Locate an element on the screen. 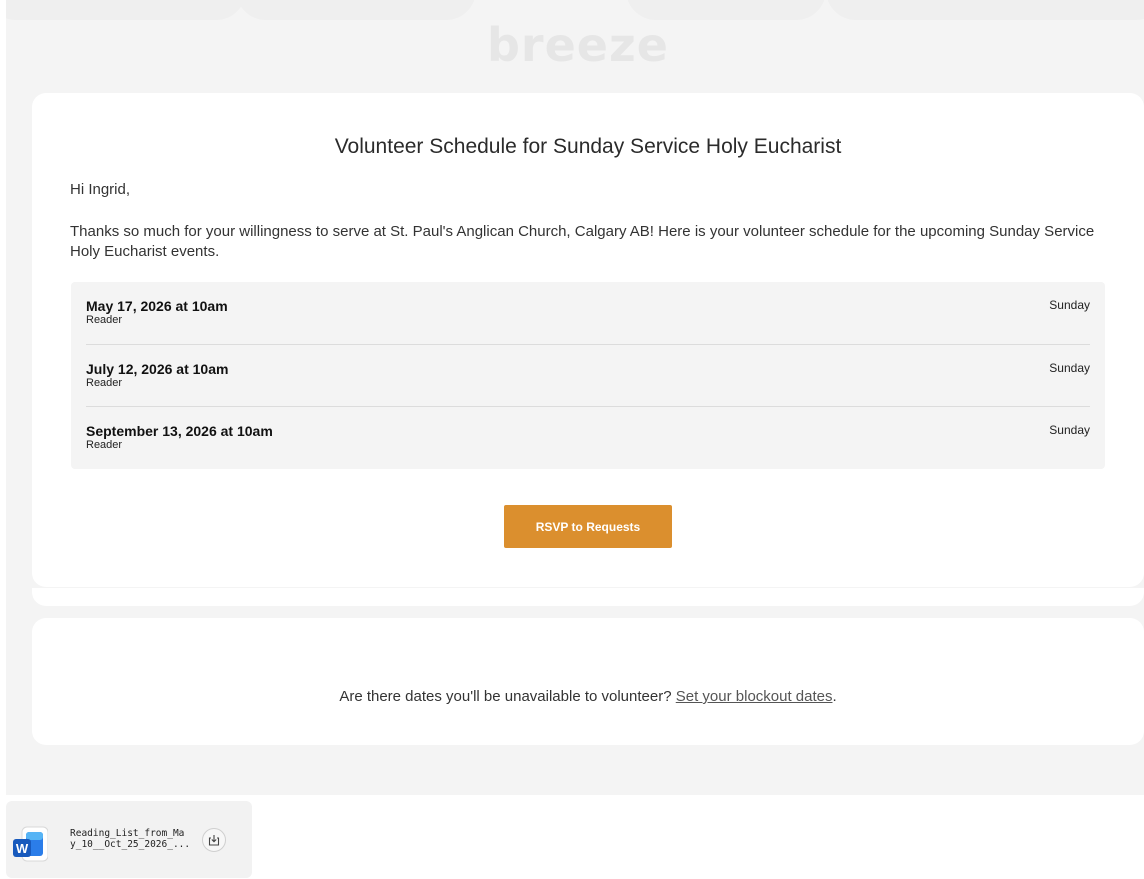 The height and width of the screenshot is (879, 1144). card-footer-strip is located at coordinates (588, 597).